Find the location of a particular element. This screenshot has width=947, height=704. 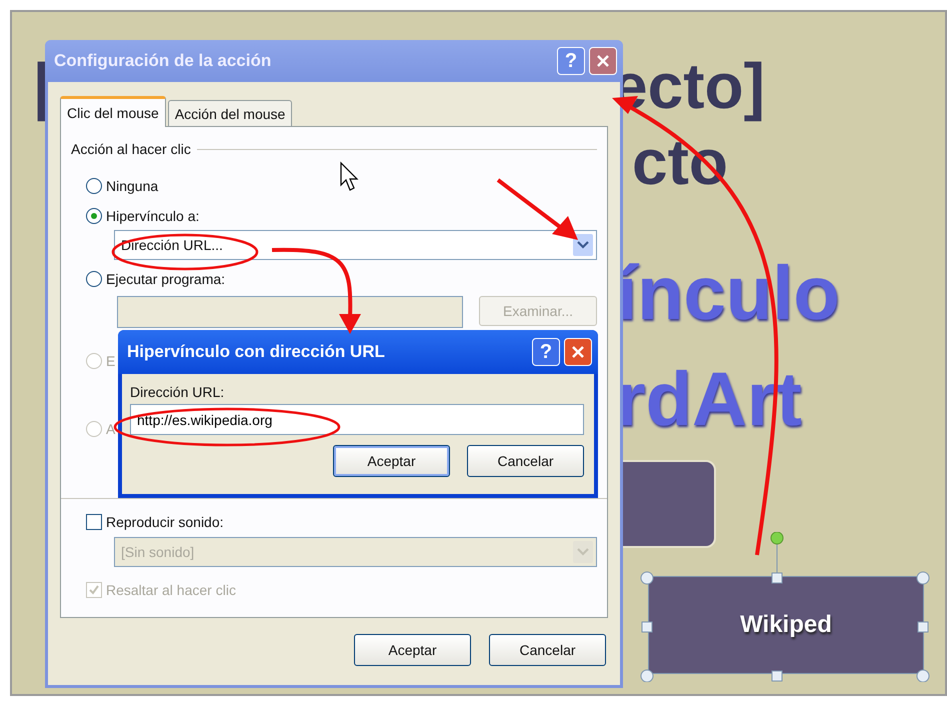

group-label: Acción al hacer clic is located at coordinates (131, 149).